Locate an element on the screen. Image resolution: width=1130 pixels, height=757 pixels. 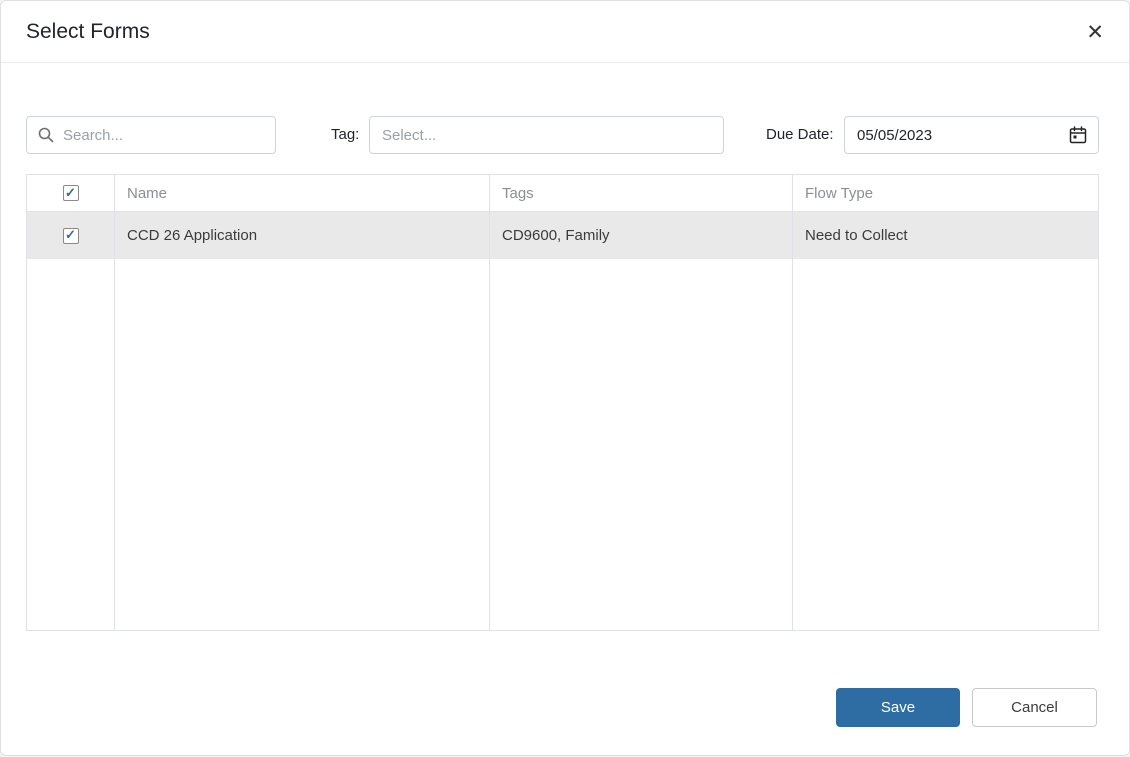
row-tags-cell: CD9600, Family is located at coordinates (641, 235).